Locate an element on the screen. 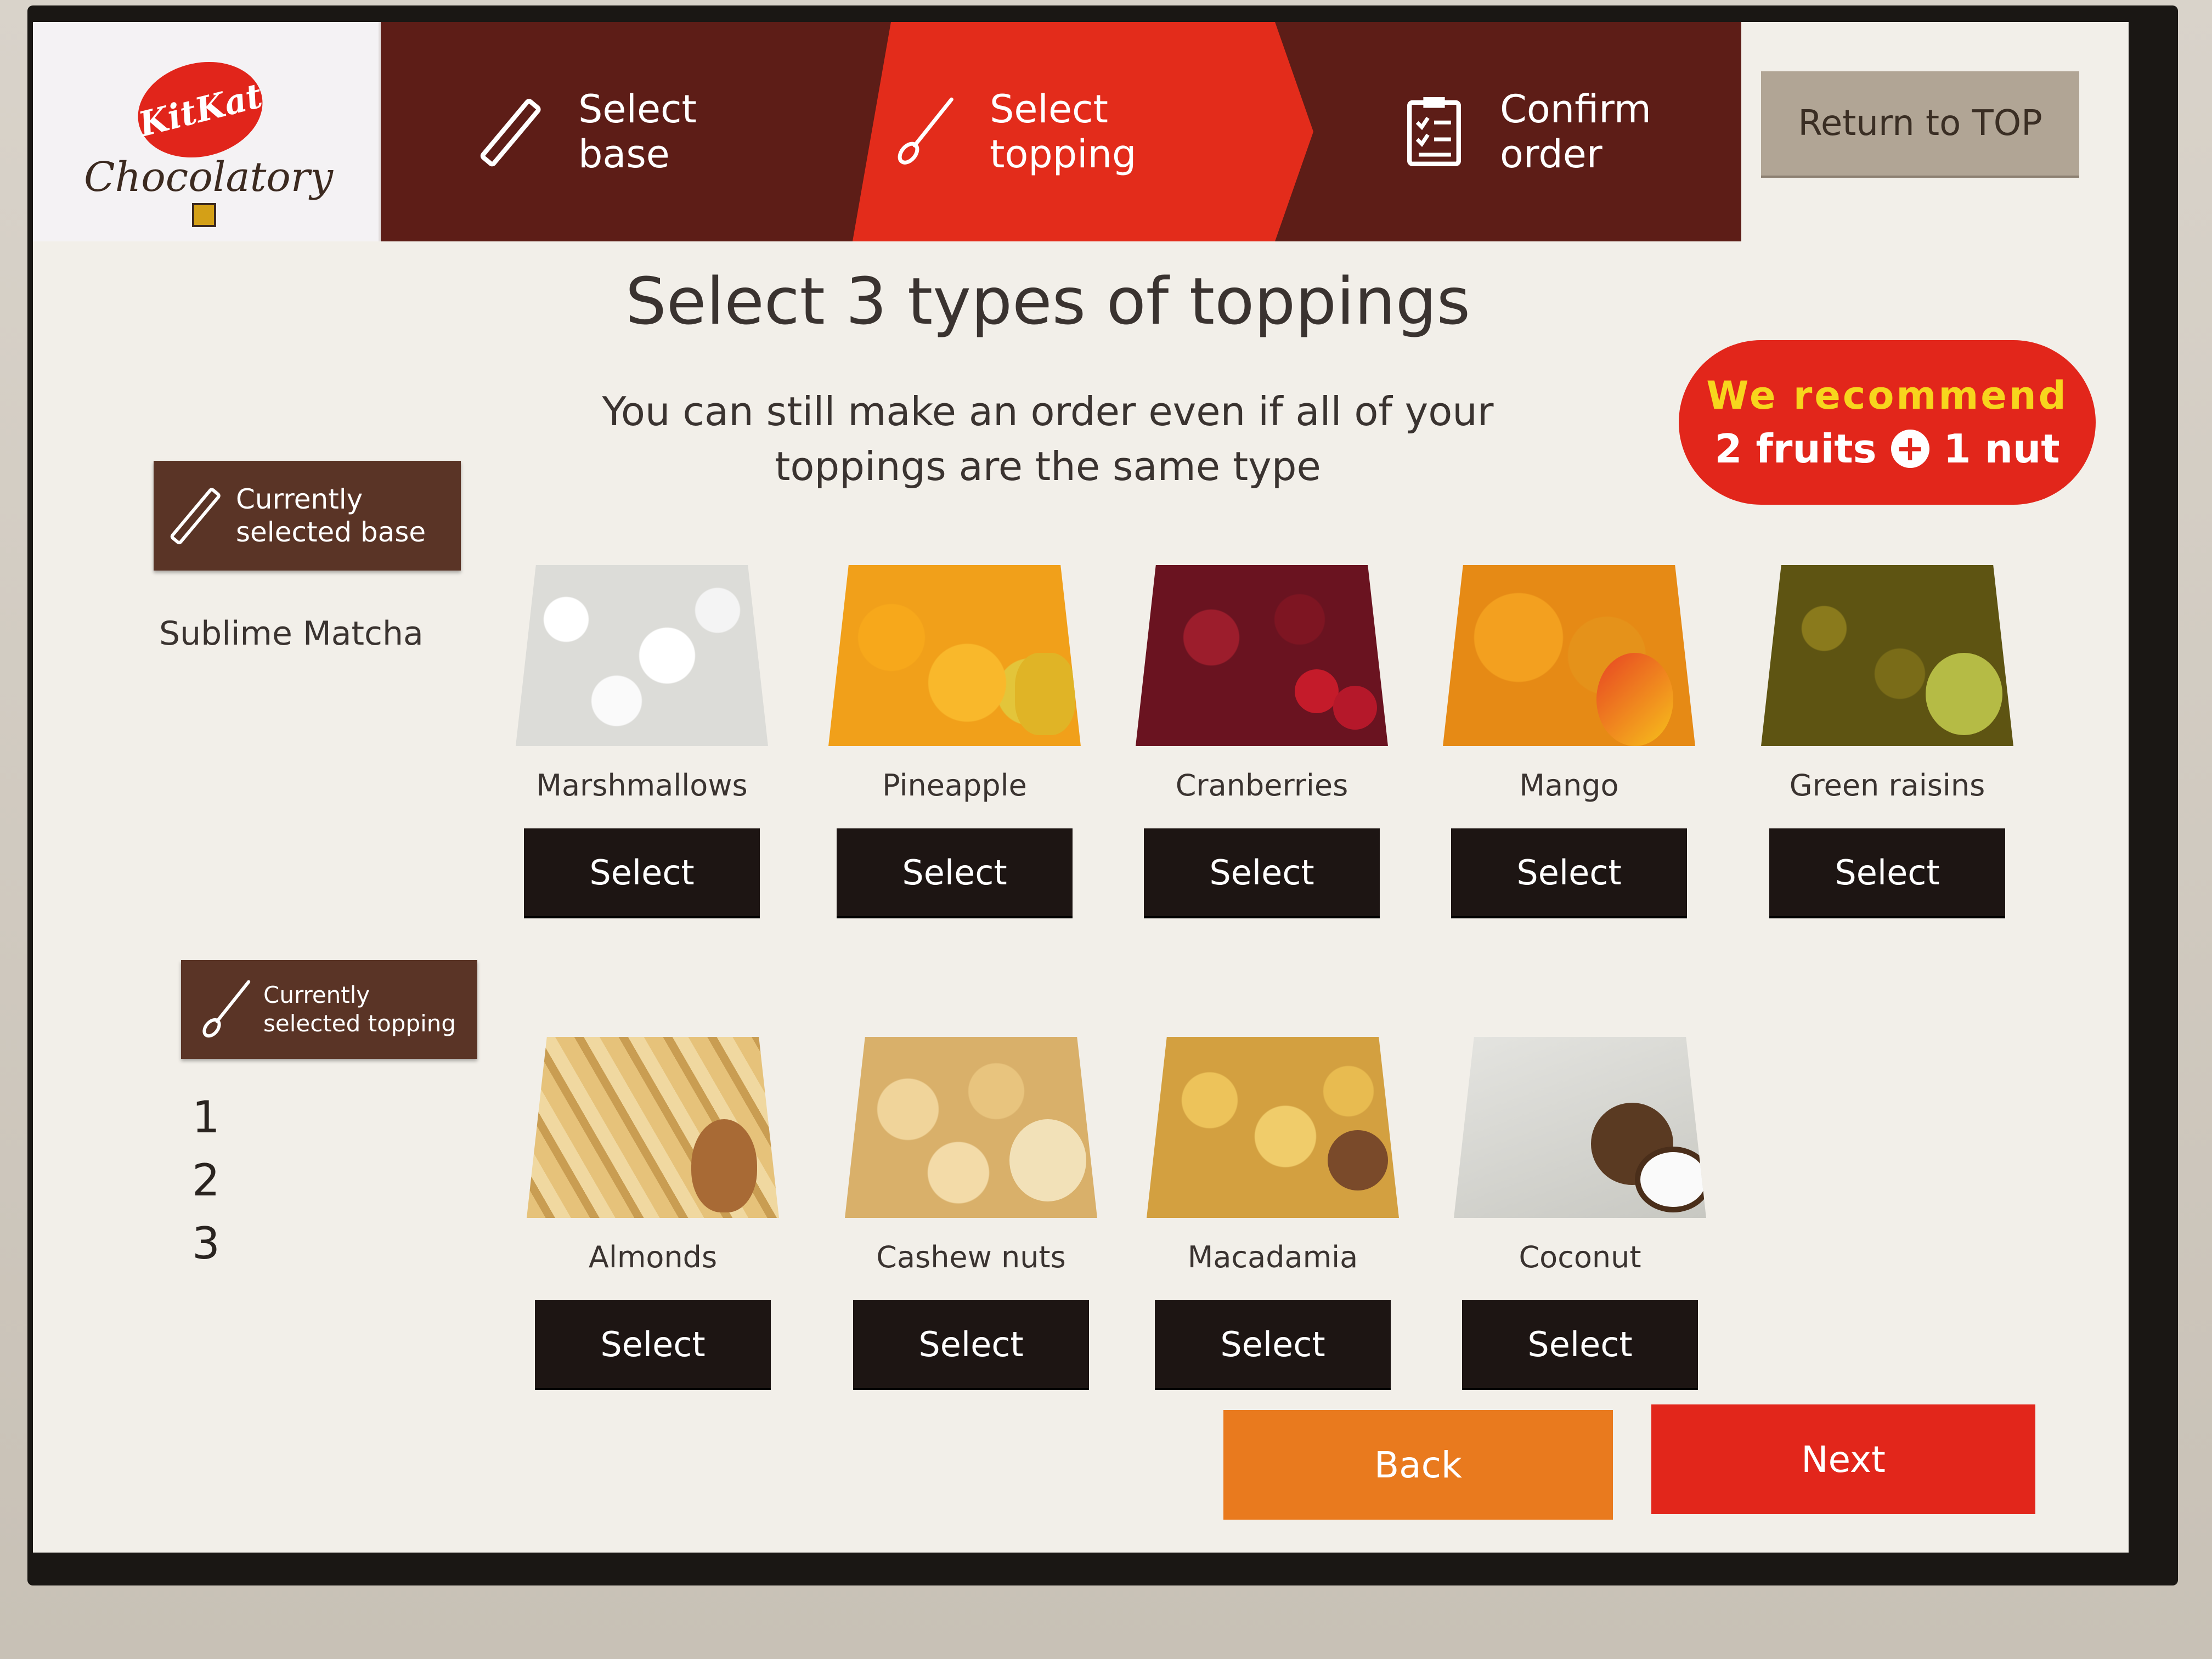  recommend-heading: We recommend is located at coordinates (1887, 395).